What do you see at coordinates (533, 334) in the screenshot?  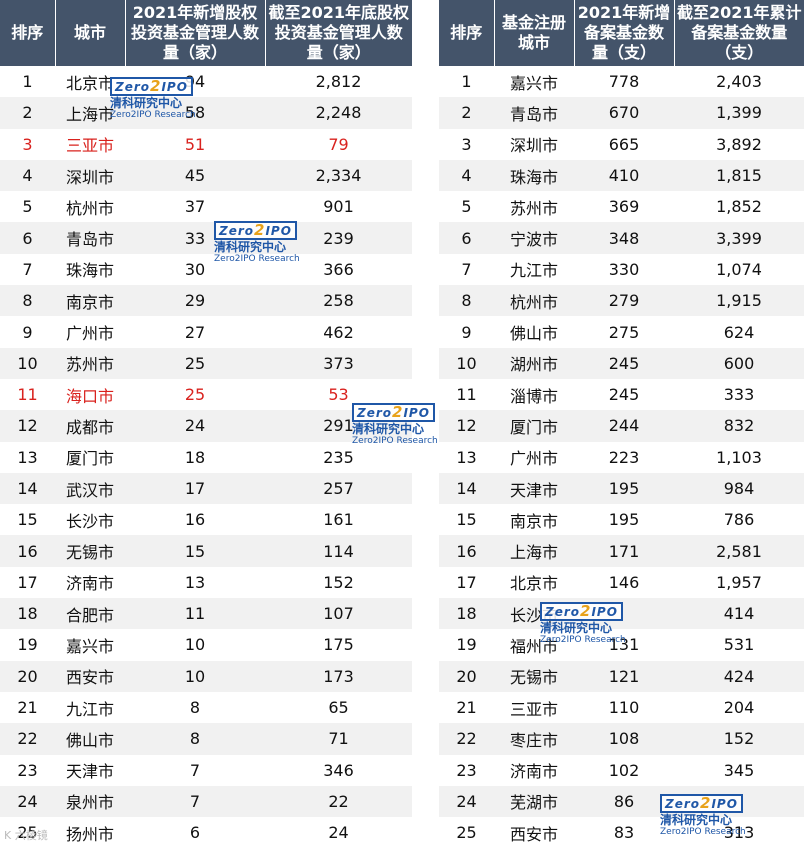 I see `city-cell: 佛山市` at bounding box center [533, 334].